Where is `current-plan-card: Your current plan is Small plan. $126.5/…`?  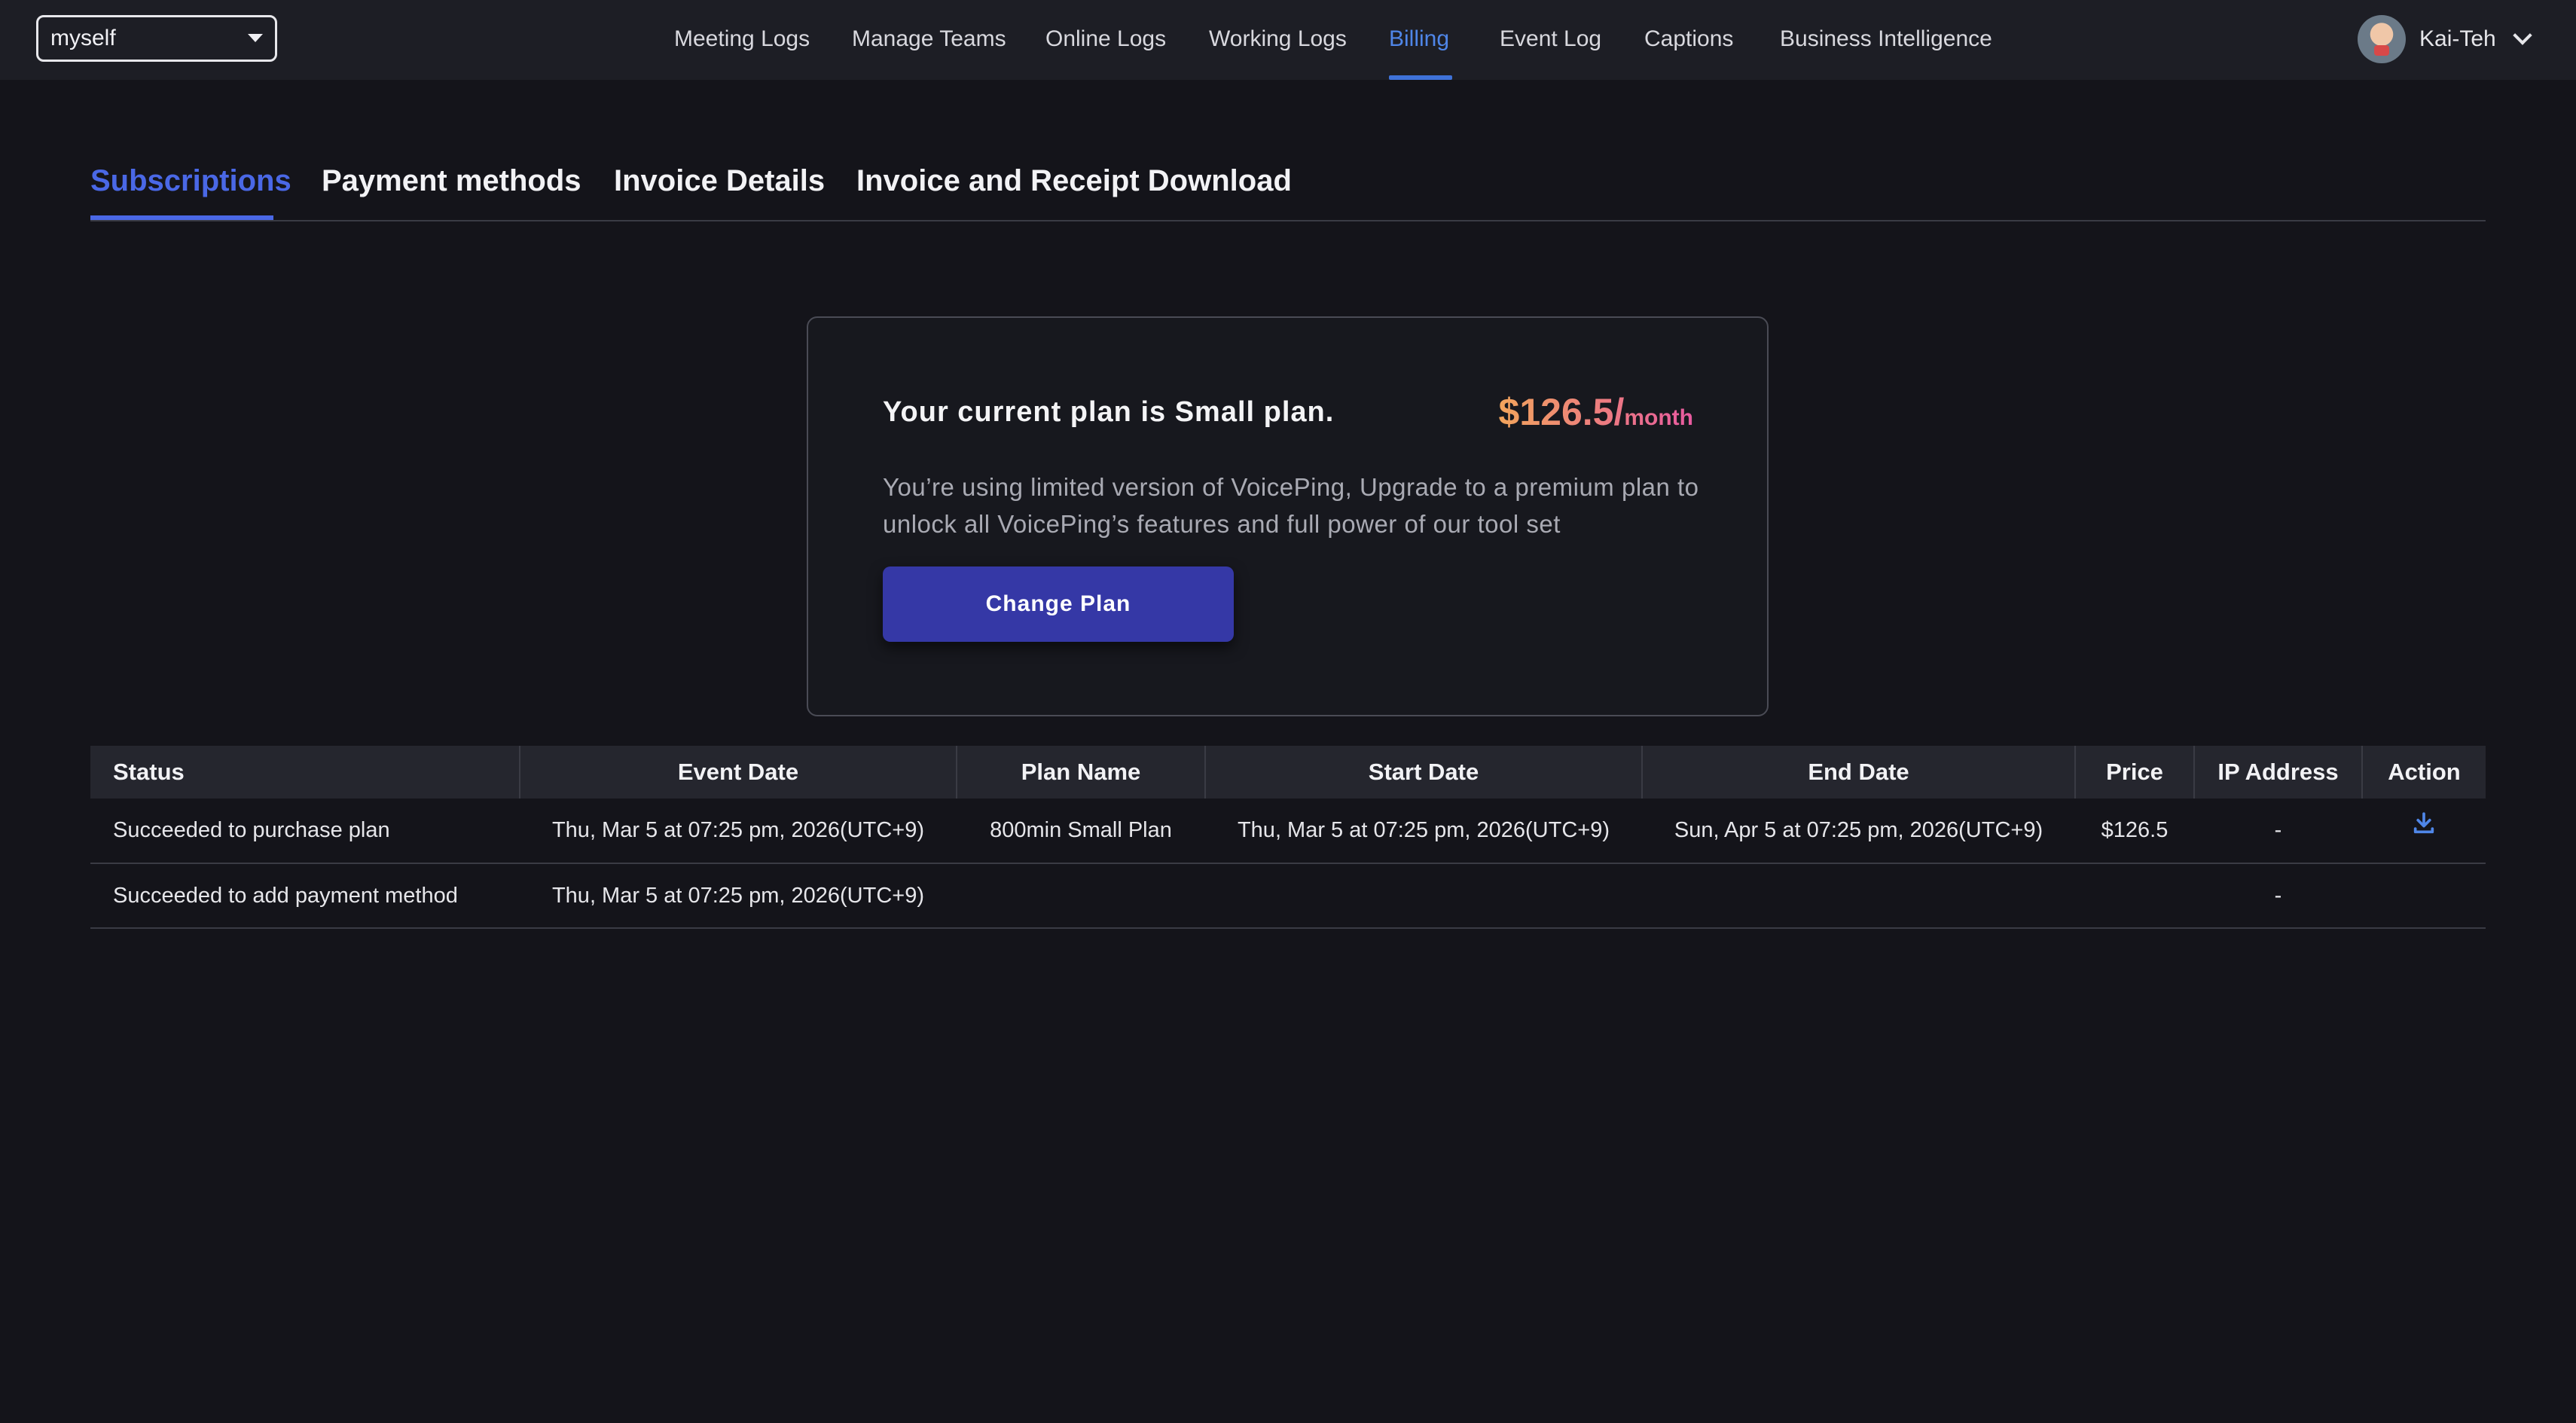 current-plan-card: Your current plan is Small plan. $126.5/… is located at coordinates (1288, 516).